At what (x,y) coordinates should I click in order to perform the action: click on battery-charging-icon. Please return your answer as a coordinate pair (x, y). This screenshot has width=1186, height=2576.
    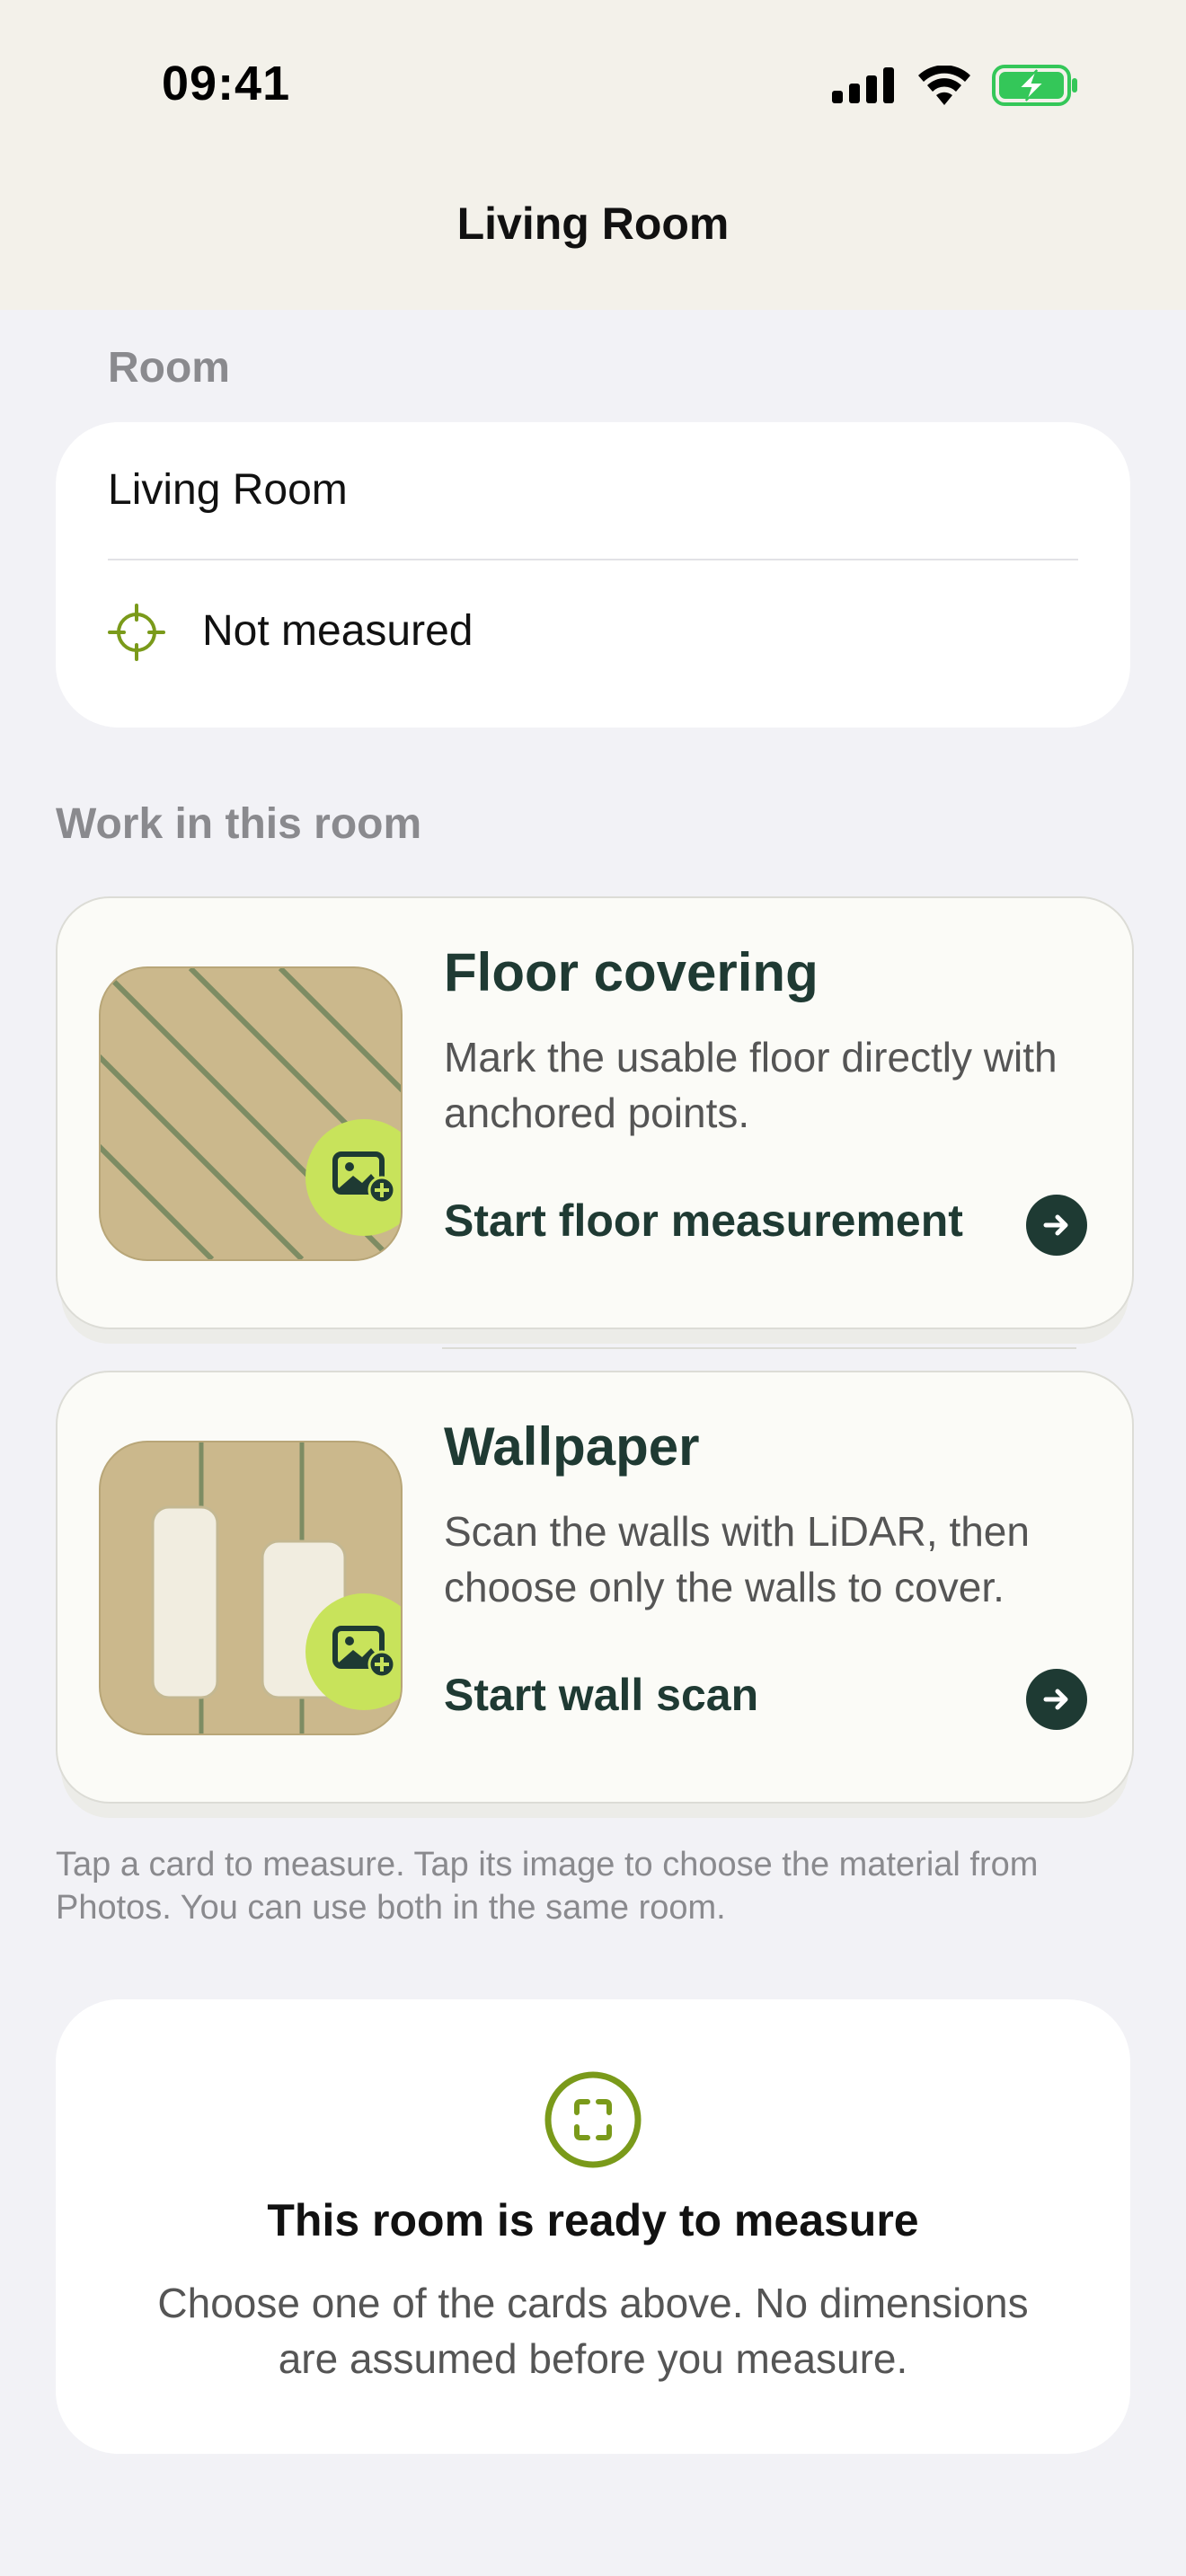
    Looking at the image, I should click on (1034, 85).